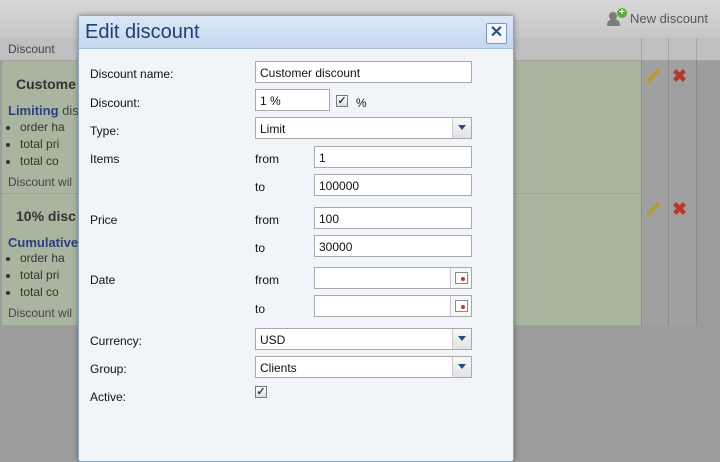  I want to click on price-label: Price, so click(104, 220).